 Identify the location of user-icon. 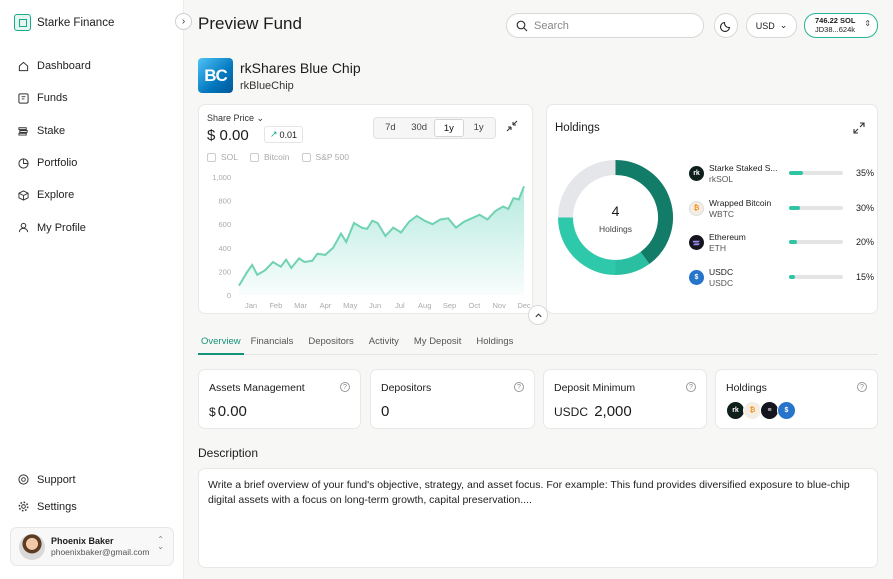
(23, 227).